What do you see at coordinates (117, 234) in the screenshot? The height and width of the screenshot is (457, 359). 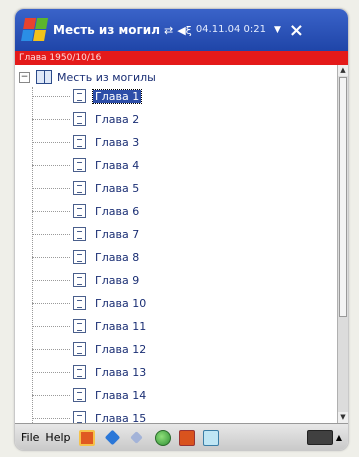 I see `tree-chapter-label: Глава 7` at bounding box center [117, 234].